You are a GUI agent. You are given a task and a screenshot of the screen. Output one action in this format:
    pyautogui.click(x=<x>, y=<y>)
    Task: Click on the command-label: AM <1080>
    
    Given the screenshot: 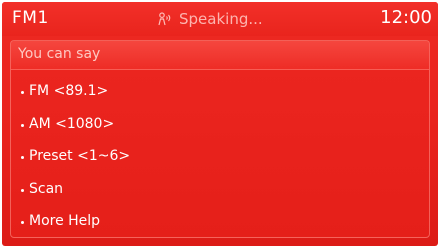 What is the action you would take?
    pyautogui.click(x=72, y=123)
    